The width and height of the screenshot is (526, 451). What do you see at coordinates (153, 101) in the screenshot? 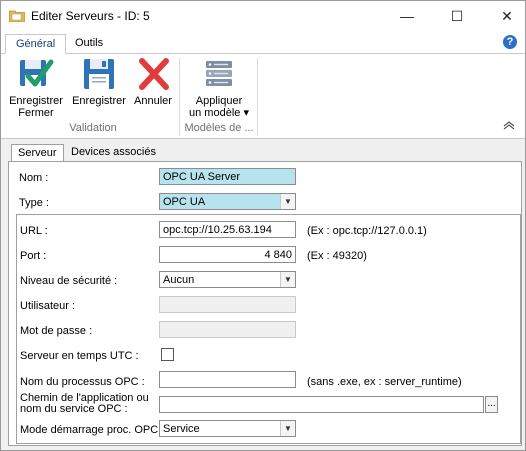
I see `cancel-label: Annuler` at bounding box center [153, 101].